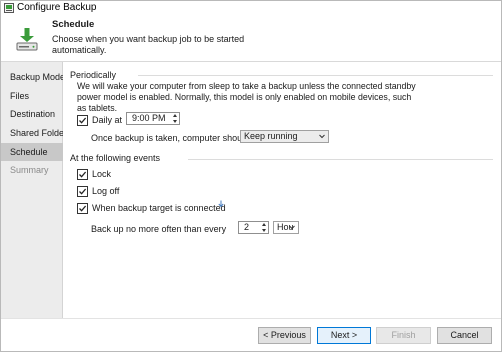 The image size is (504, 354). Describe the element at coordinates (344, 335) in the screenshot. I see `next-button: Next >` at that location.